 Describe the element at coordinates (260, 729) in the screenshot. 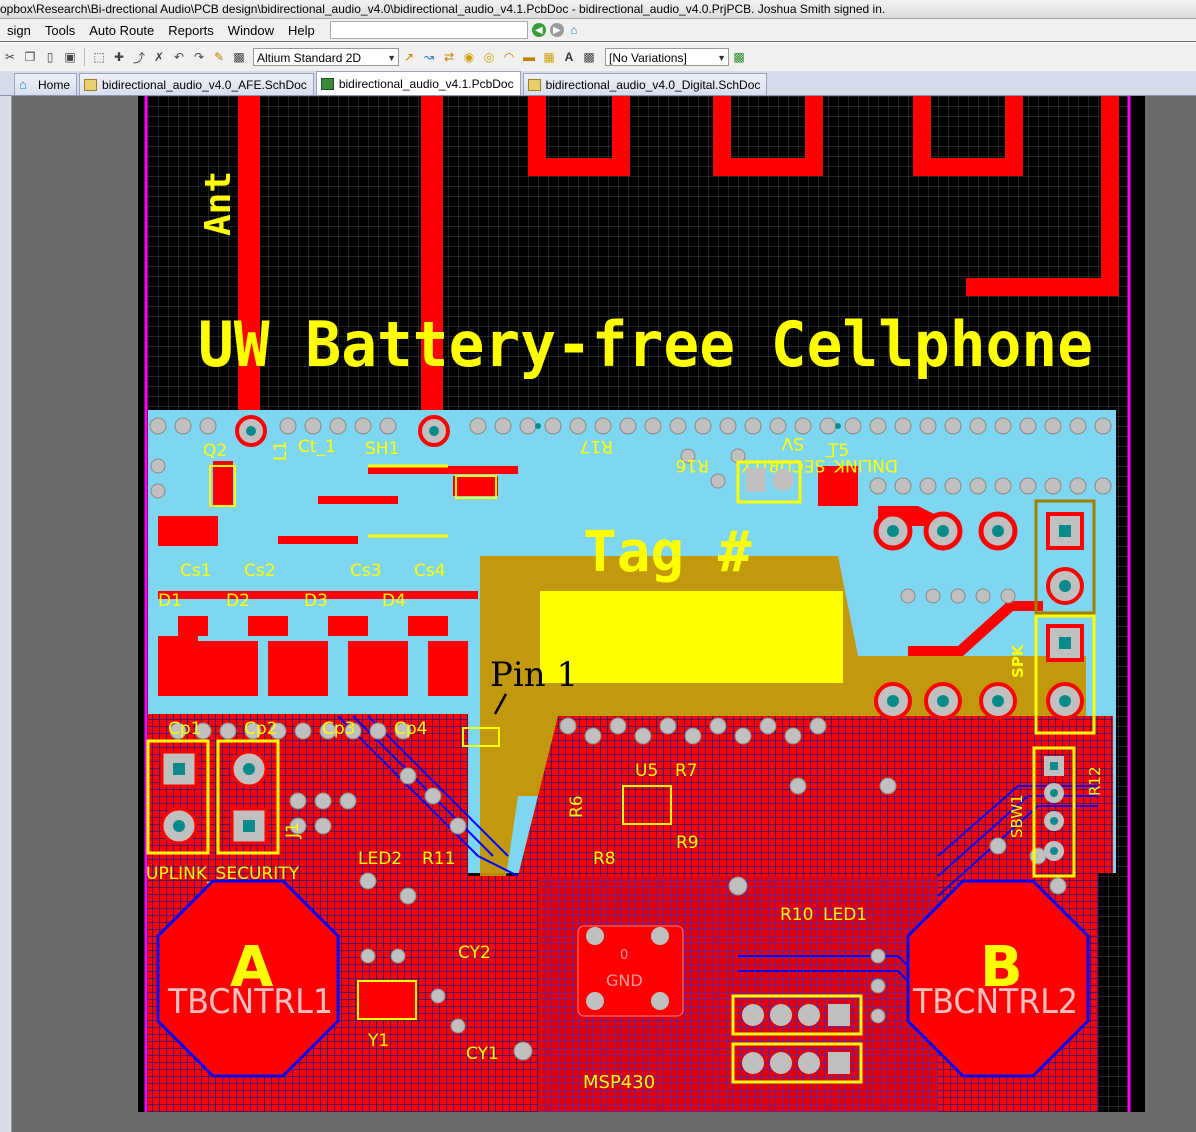

I see `designator: Cp2` at that location.